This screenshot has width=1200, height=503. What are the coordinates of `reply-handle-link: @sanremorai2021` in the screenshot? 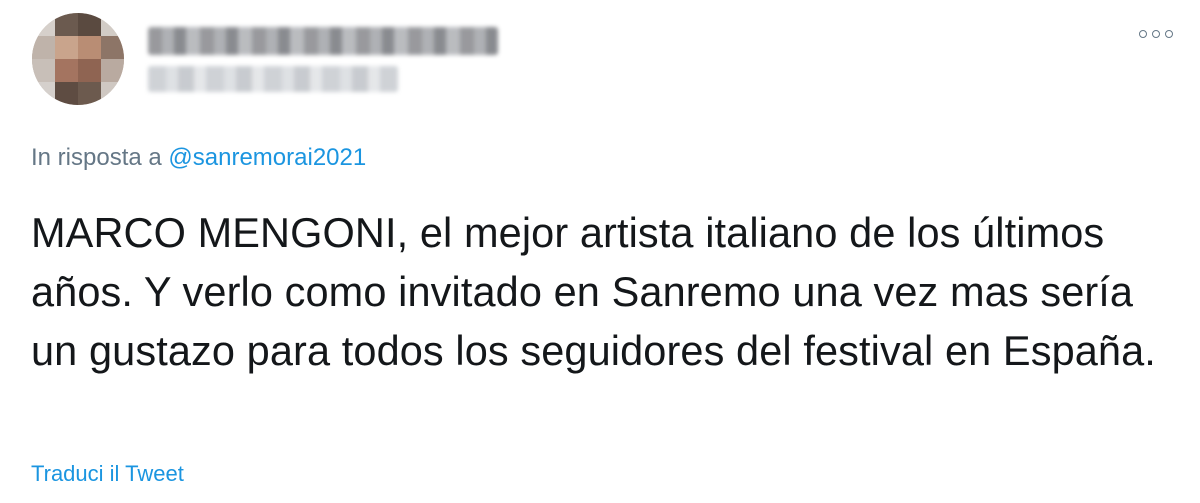 It's located at (267, 157).